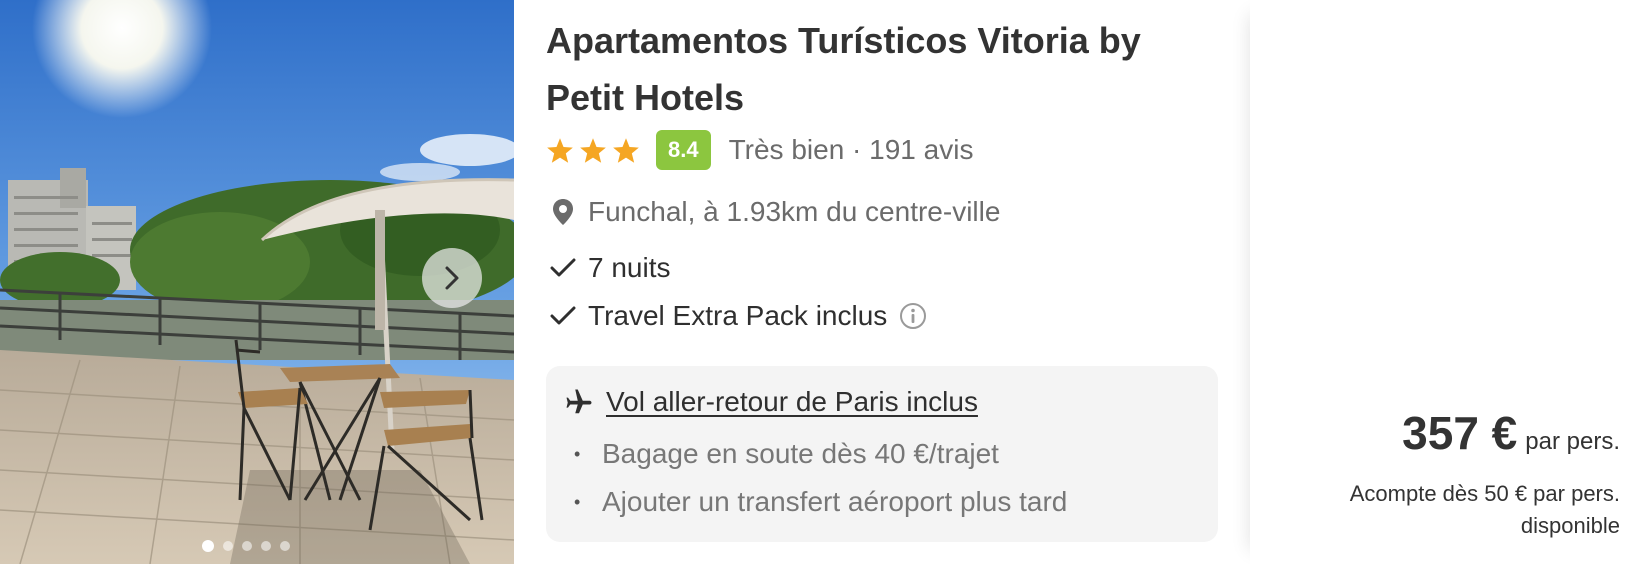 The width and height of the screenshot is (1640, 564). Describe the element at coordinates (1572, 441) in the screenshot. I see `price-unit: par pers.` at that location.